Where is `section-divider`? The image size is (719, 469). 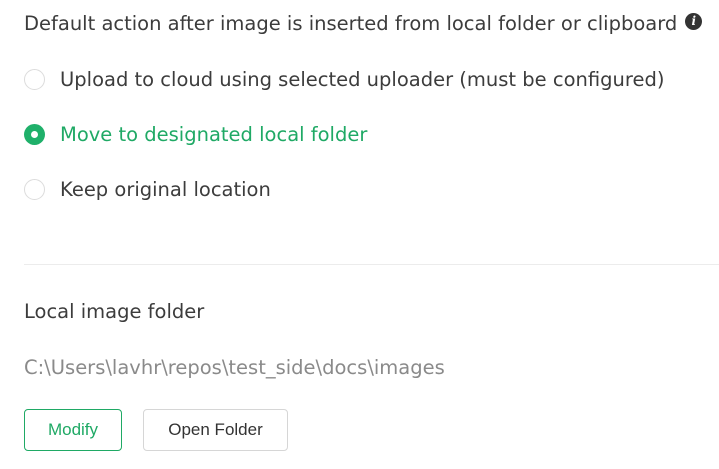 section-divider is located at coordinates (371, 264).